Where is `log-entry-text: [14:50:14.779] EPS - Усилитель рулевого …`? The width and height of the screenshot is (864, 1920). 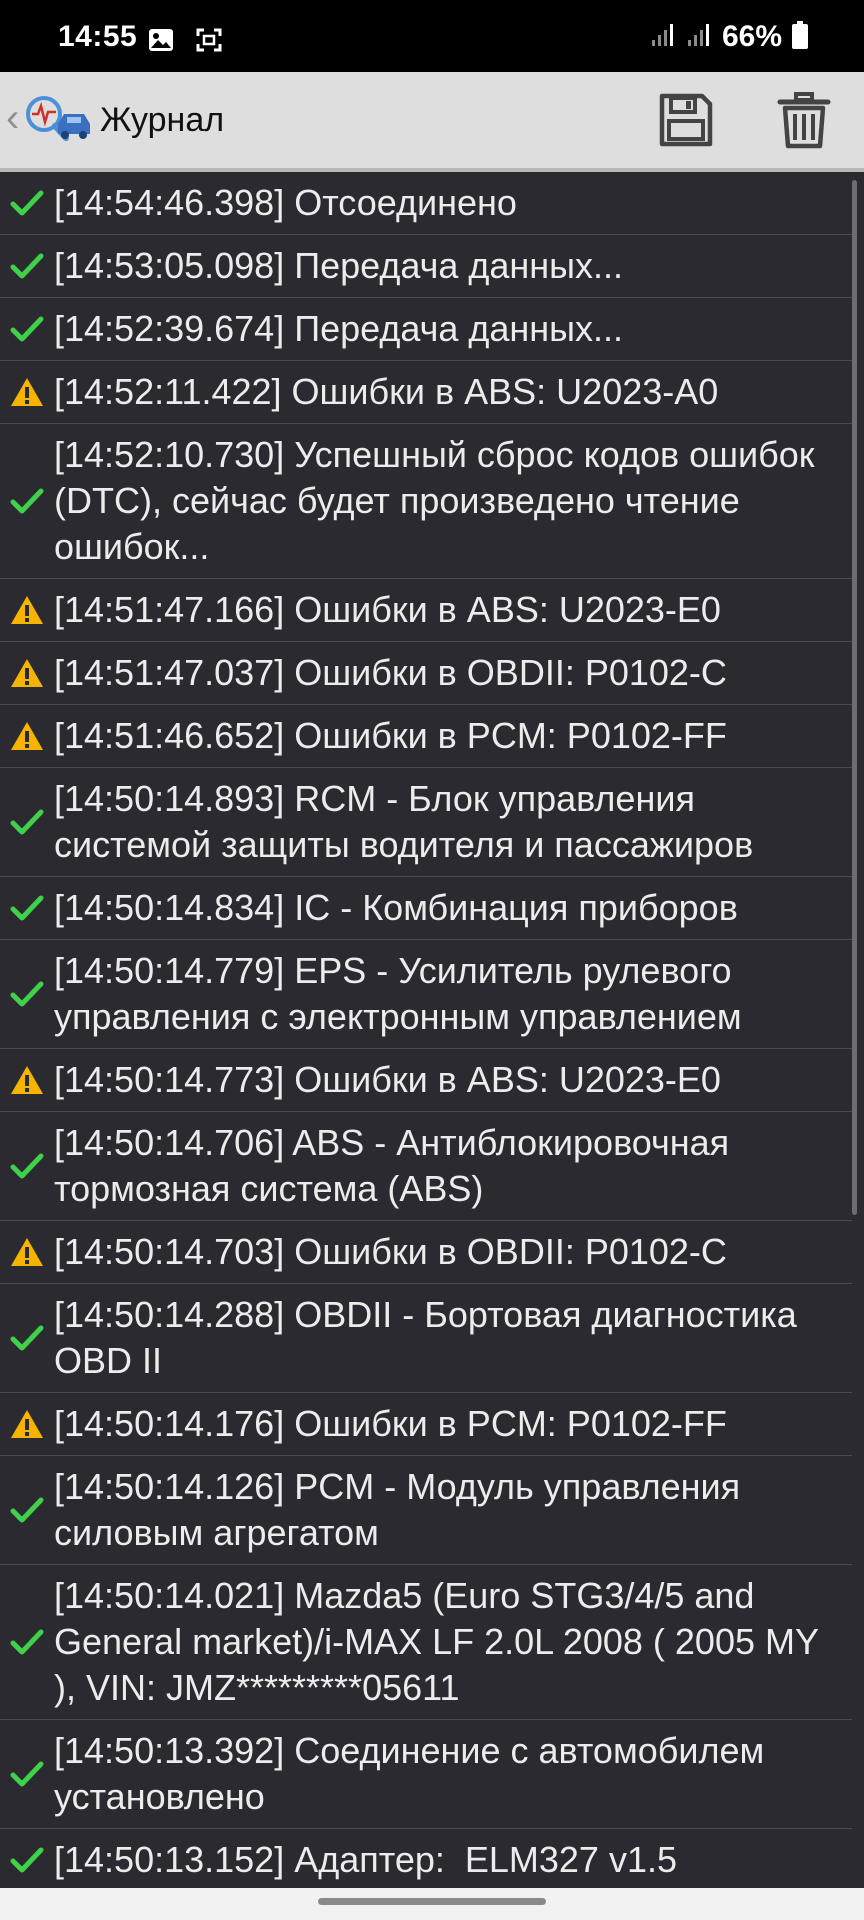 log-entry-text: [14:50:14.779] EPS - Усилитель рулевого … is located at coordinates (398, 993).